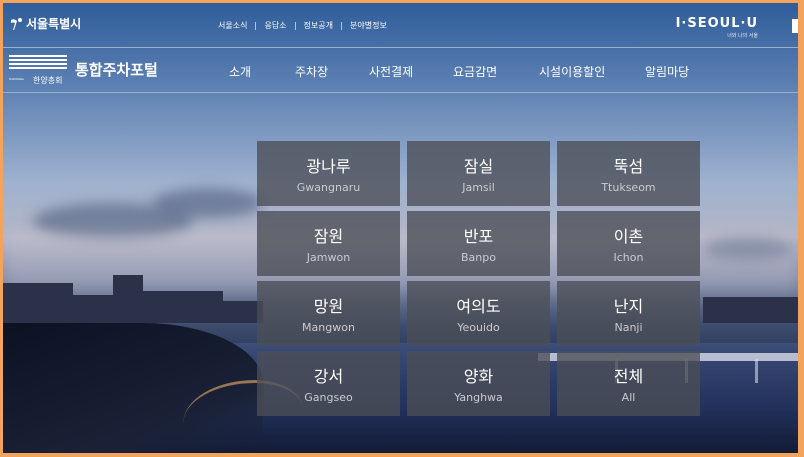 The height and width of the screenshot is (457, 804). What do you see at coordinates (368, 25) in the screenshot?
I see `util-link-field-info: 분야별정보` at bounding box center [368, 25].